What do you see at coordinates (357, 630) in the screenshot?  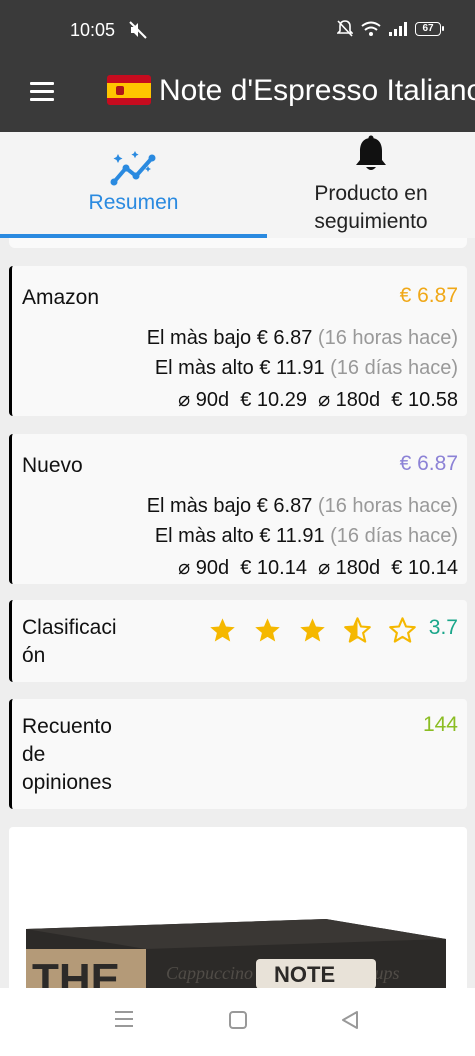 I see `star-half-icon` at bounding box center [357, 630].